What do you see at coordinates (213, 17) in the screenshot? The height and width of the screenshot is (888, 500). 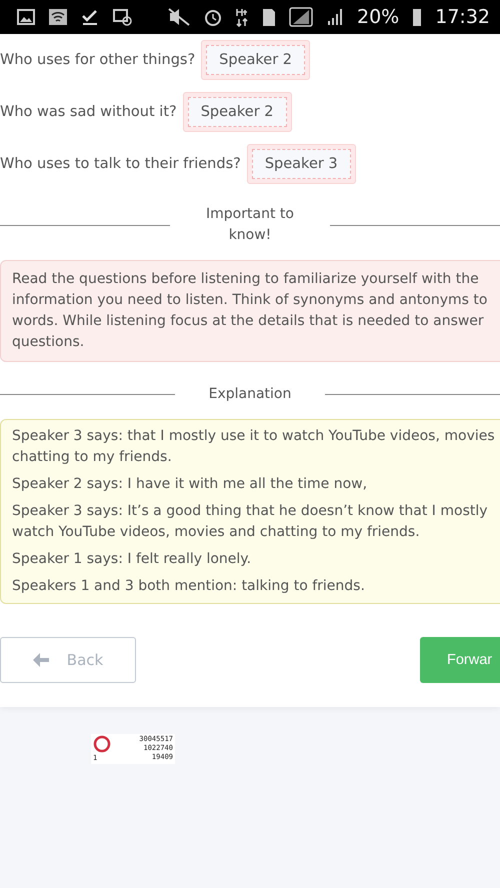 I see `alarm-icon` at bounding box center [213, 17].